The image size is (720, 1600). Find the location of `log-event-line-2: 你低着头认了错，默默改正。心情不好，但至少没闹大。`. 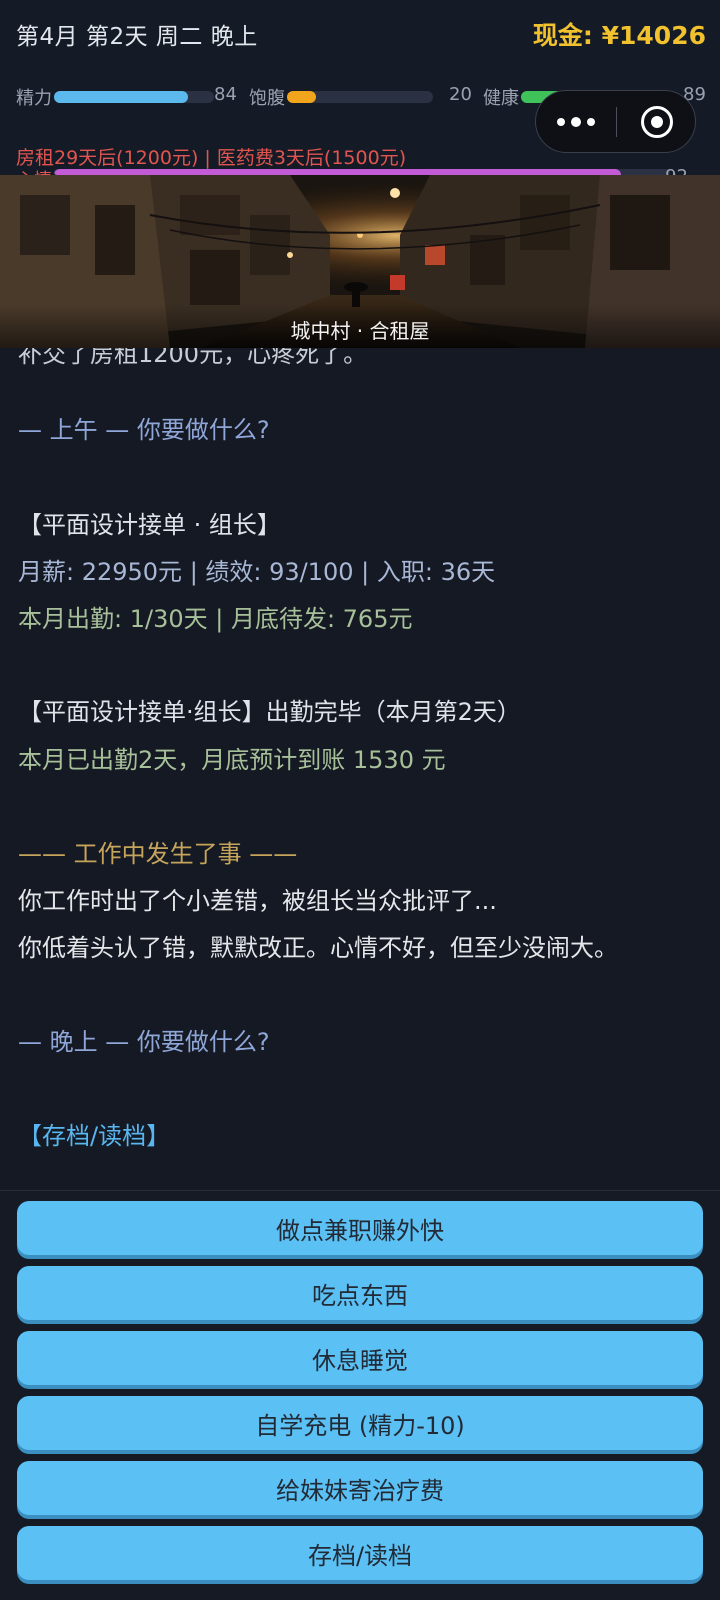

log-event-line-2: 你低着头认了错，默默改正。心情不好，但至少没闹大。 is located at coordinates (318, 948).